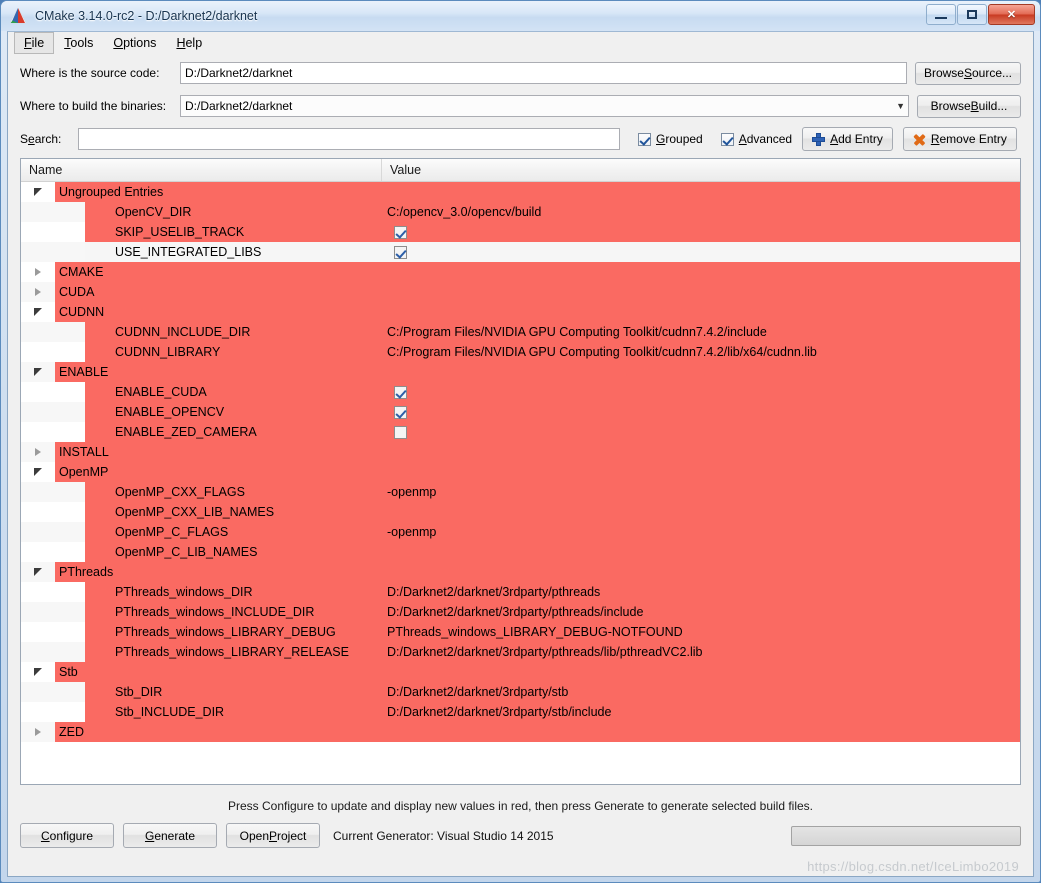  Describe the element at coordinates (134, 43) in the screenshot. I see `menu-options: Options` at that location.